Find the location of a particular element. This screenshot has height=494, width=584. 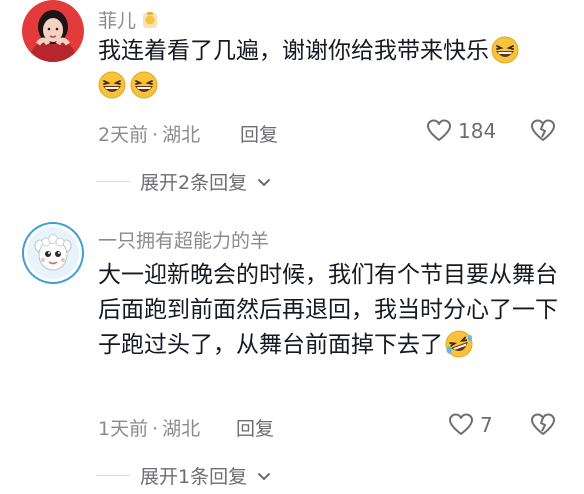

username-text: 一只拥有超能力的羊 is located at coordinates (183, 239).